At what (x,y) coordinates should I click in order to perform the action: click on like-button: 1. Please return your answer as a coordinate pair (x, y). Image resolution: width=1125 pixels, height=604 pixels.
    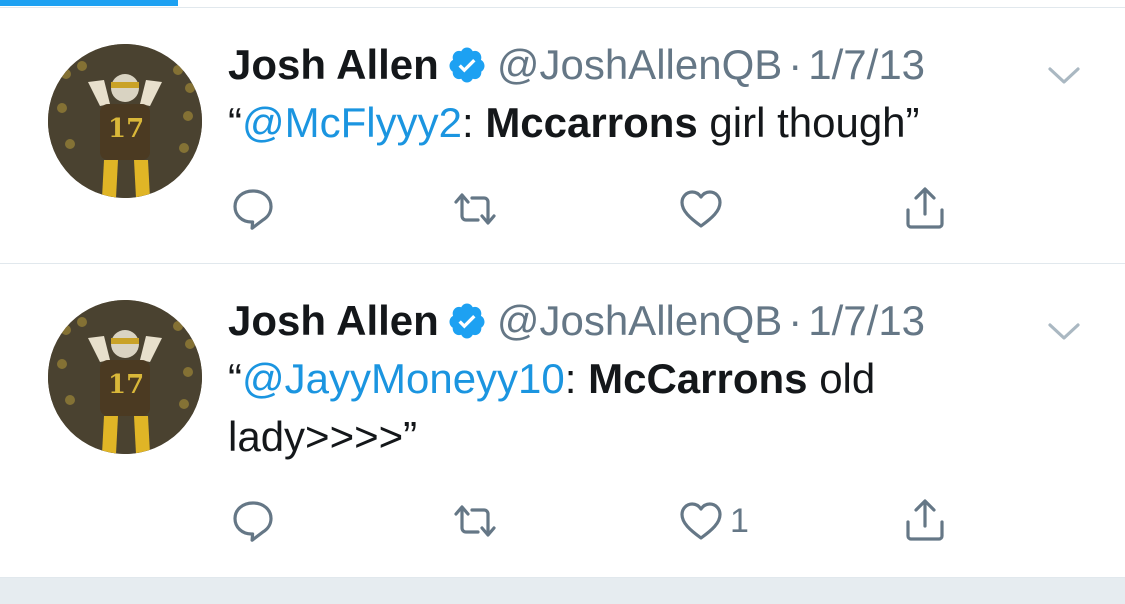
    Looking at the image, I should click on (712, 521).